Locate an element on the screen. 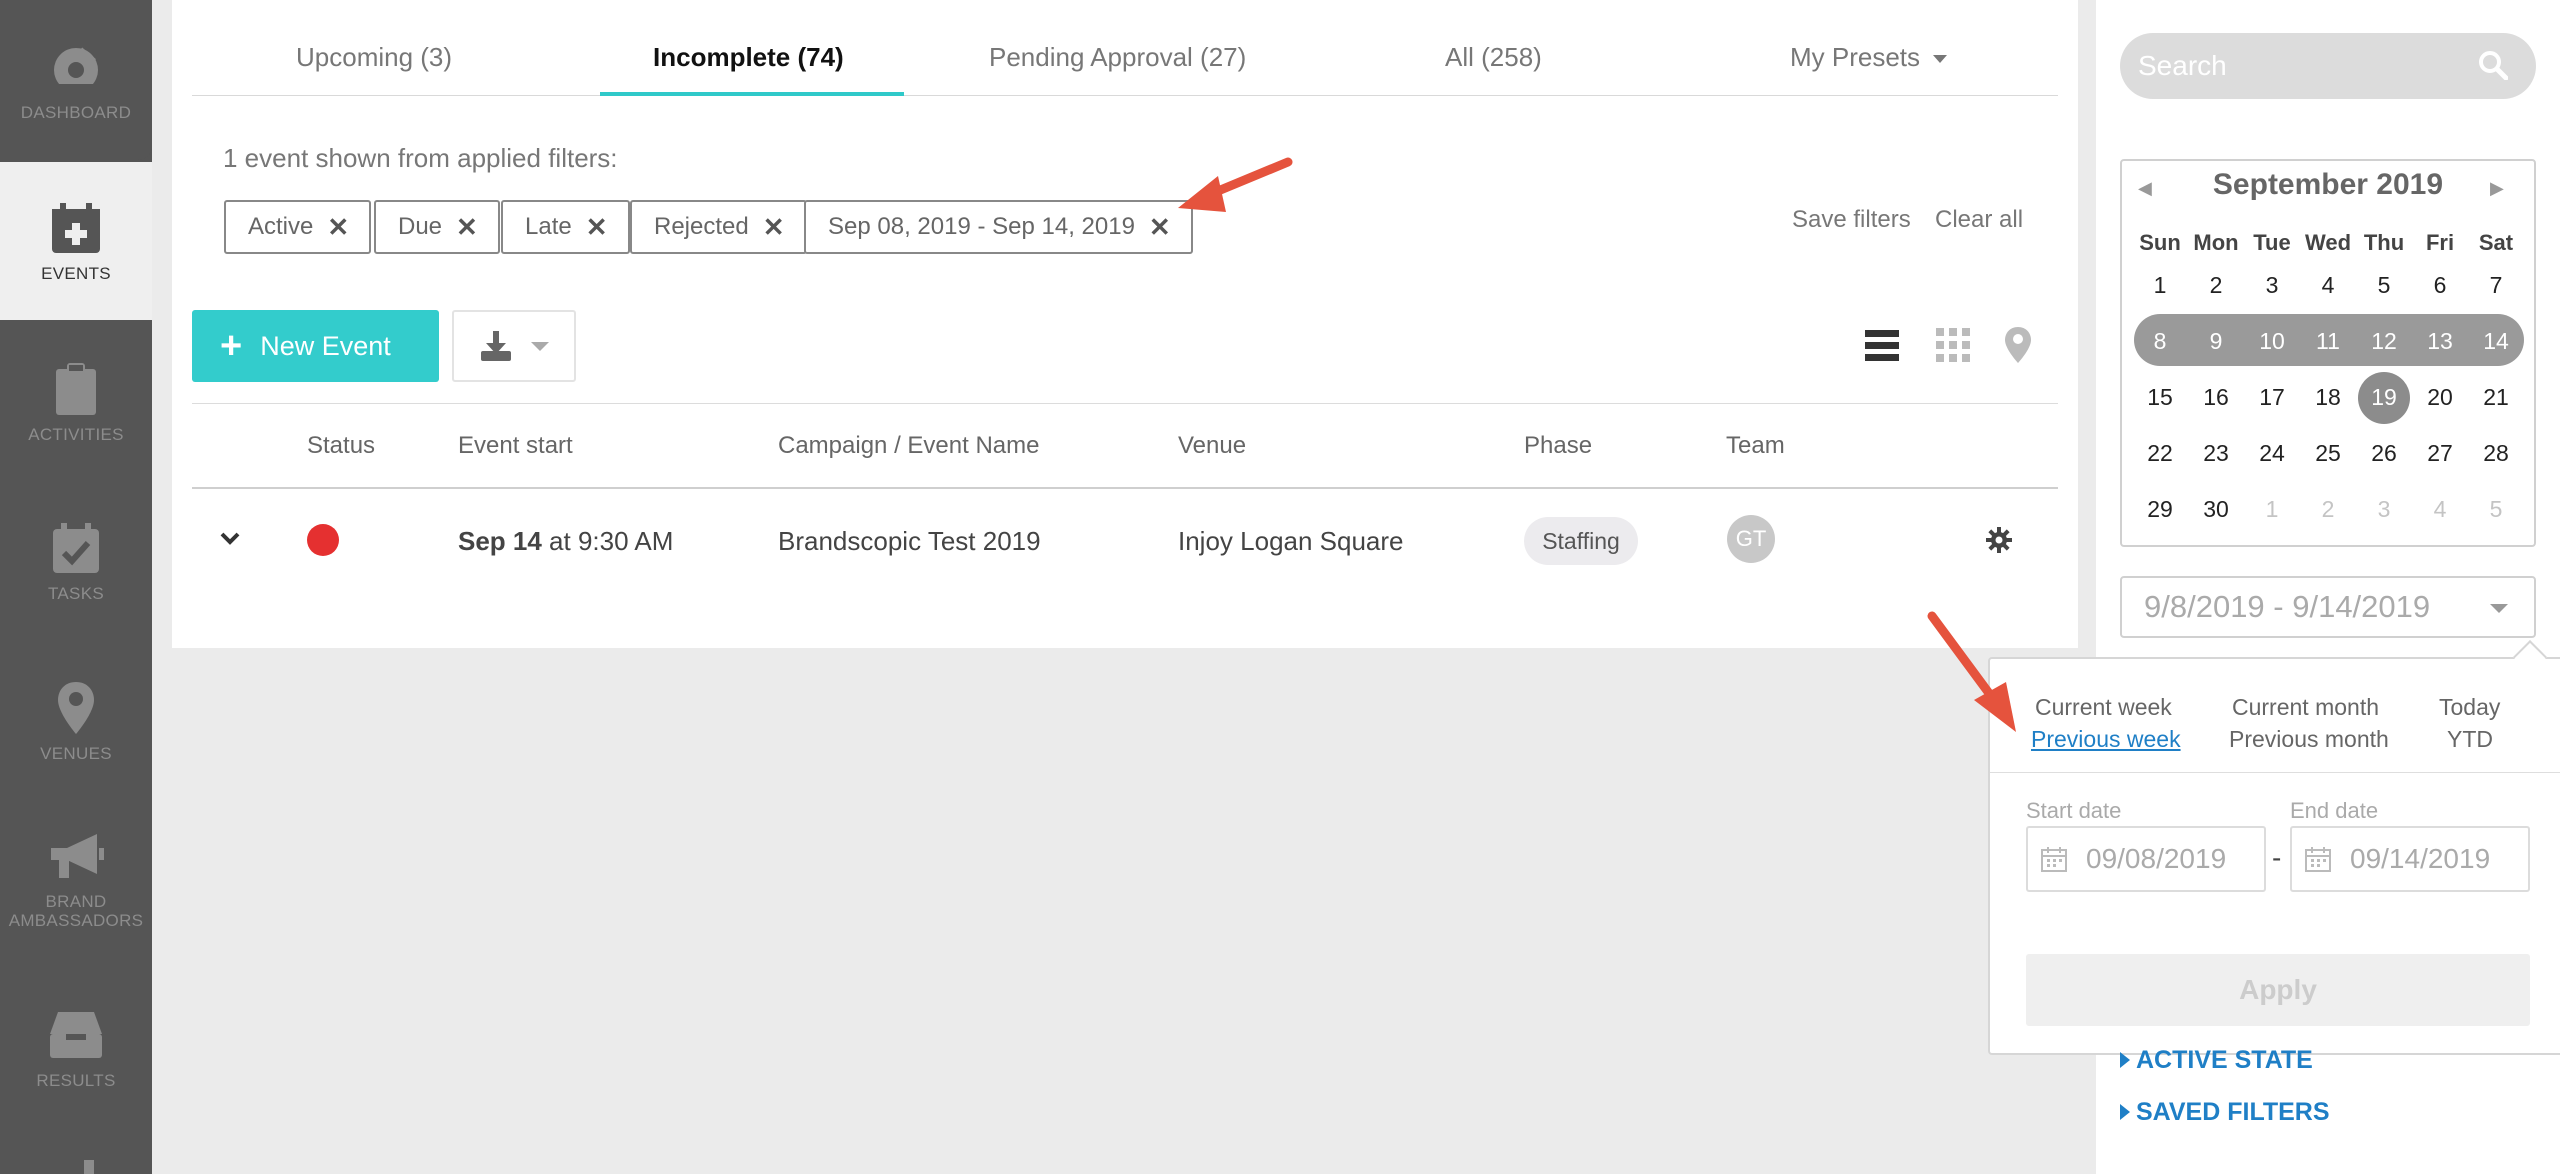 The image size is (2560, 1174). calendar-day: 24 is located at coordinates (2272, 453).